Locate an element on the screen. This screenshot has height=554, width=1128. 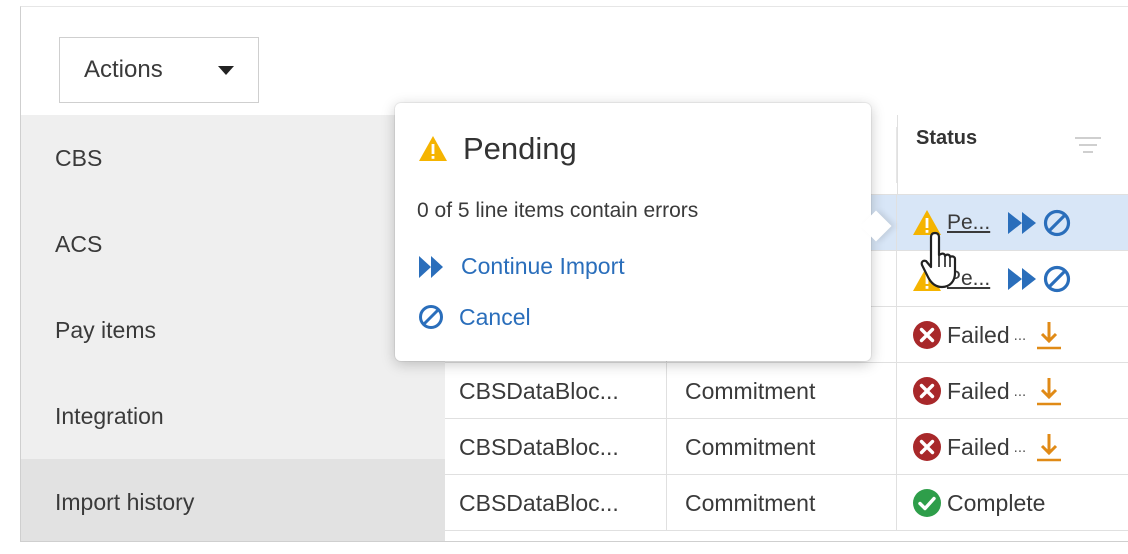
filter-icon is located at coordinates (1088, 146).